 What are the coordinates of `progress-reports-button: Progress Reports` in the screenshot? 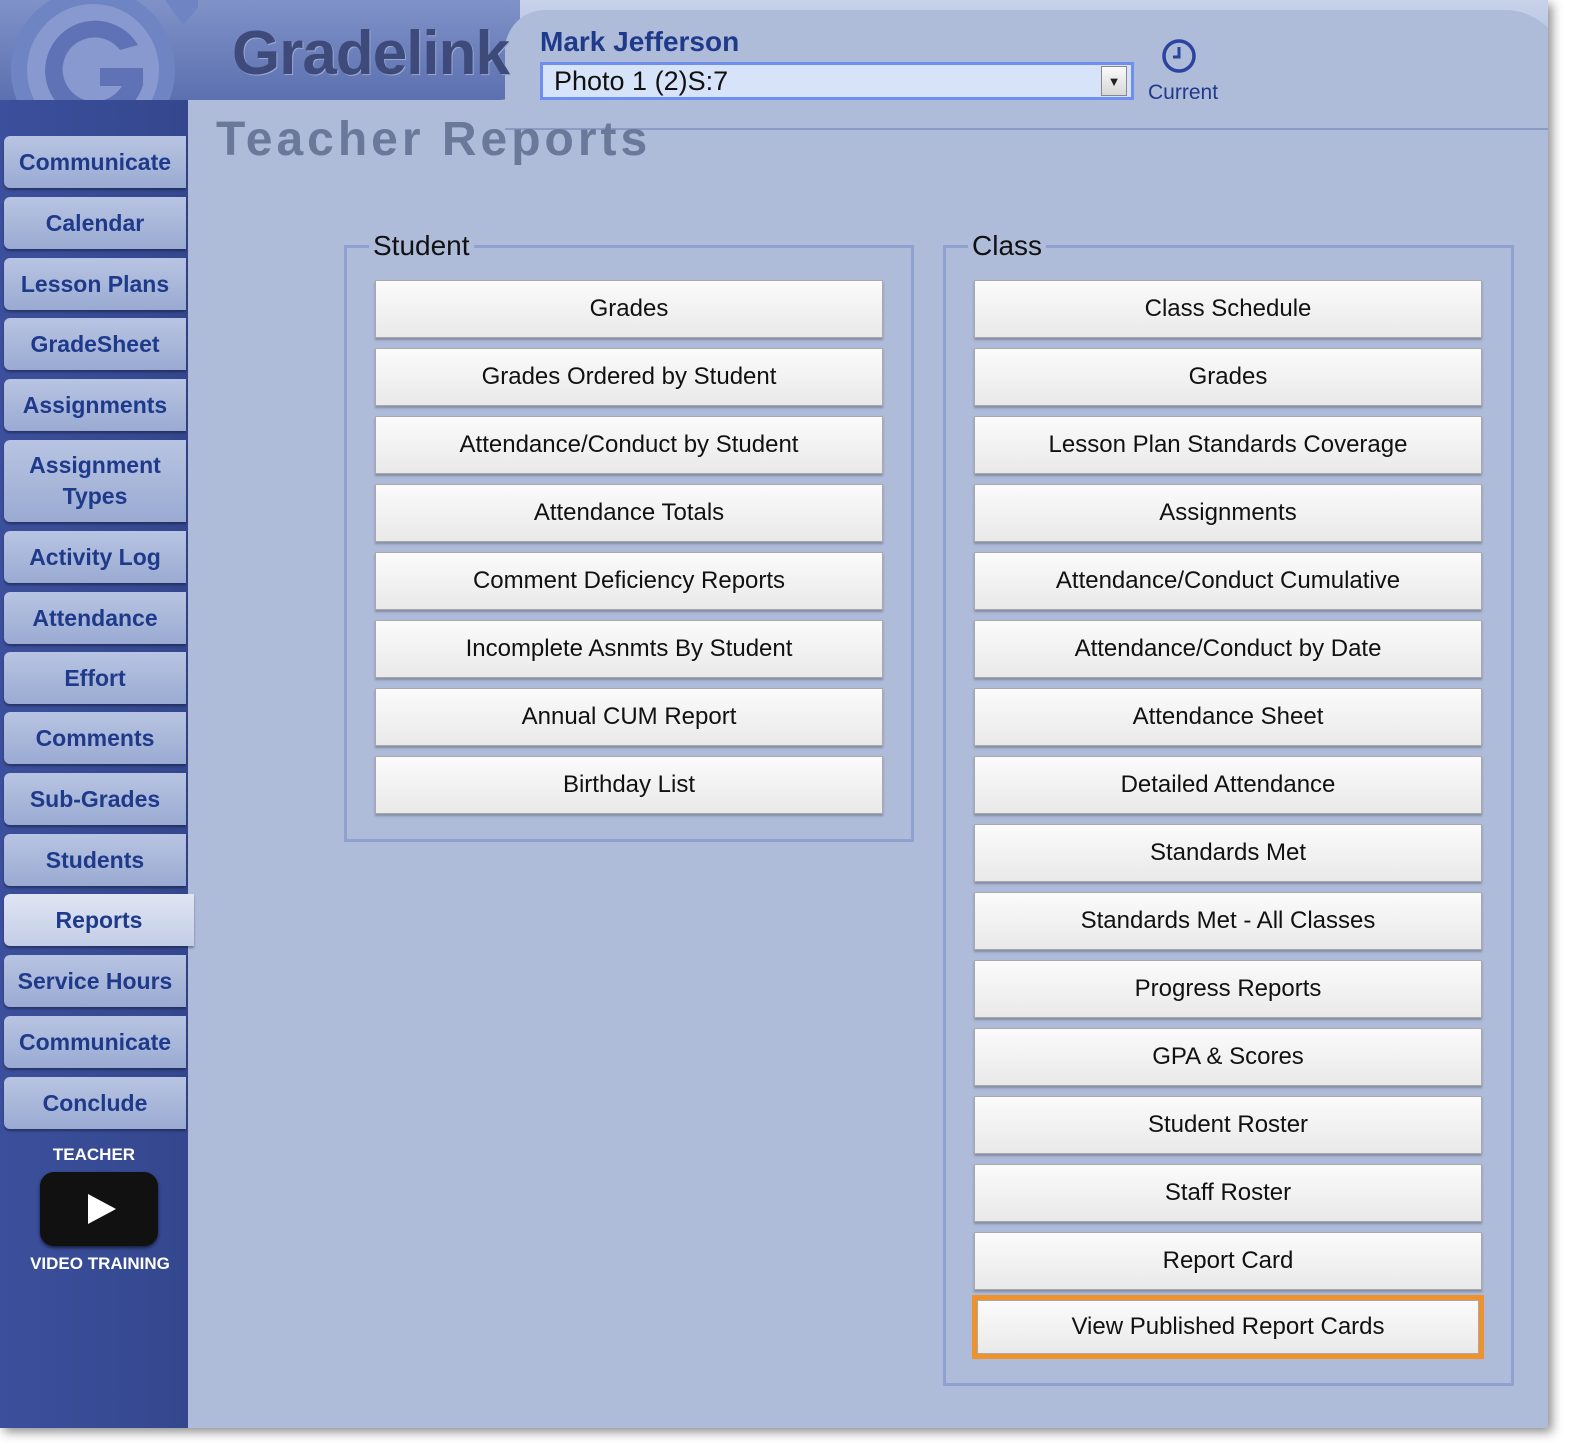 It's located at (1228, 989).